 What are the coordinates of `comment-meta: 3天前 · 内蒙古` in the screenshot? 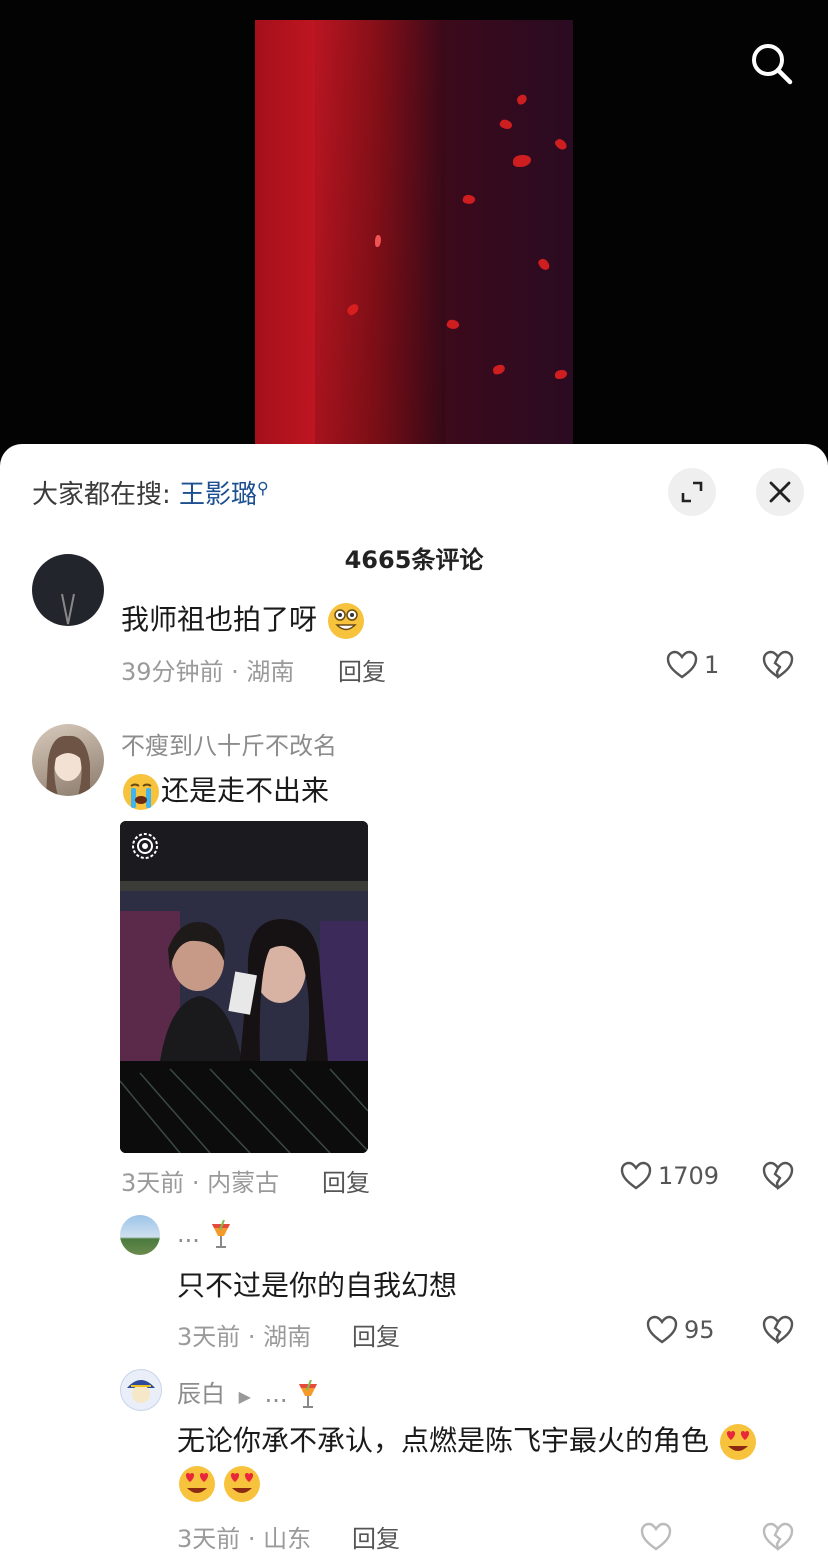 It's located at (200, 1183).